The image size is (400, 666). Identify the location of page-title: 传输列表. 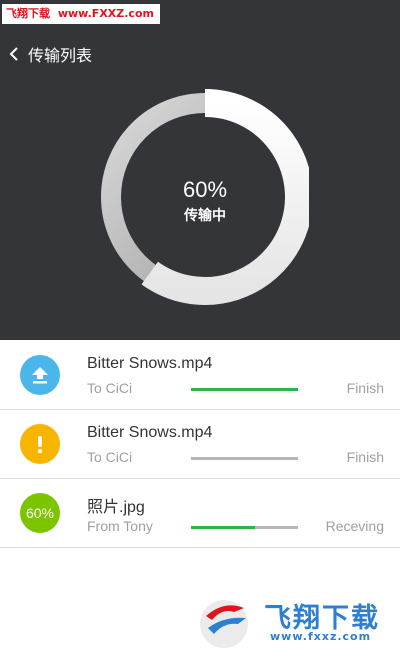
(60, 55).